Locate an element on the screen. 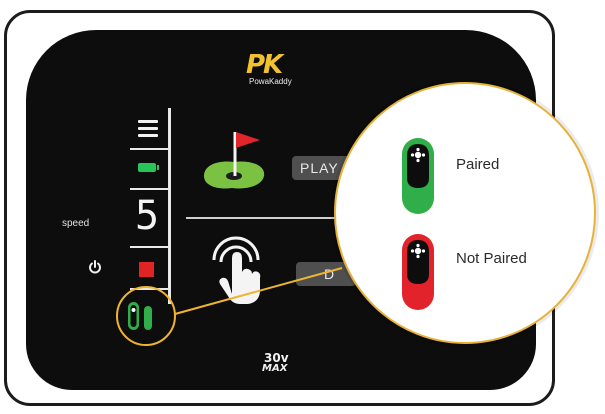 Image resolution: width=605 pixels, height=414 pixels. hand-touch-icon is located at coordinates (237, 270).